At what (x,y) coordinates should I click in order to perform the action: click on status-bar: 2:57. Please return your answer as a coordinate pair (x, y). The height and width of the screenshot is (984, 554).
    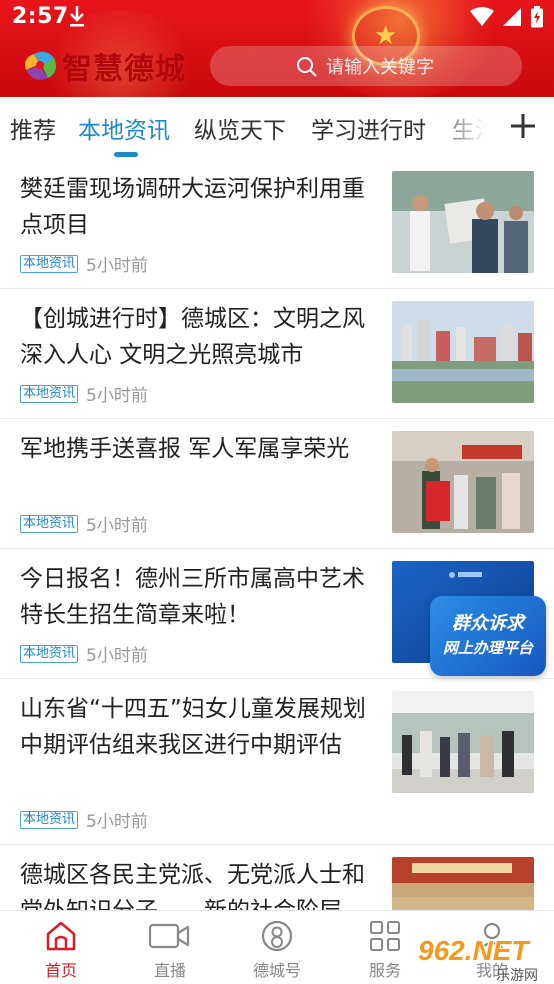
    Looking at the image, I should click on (277, 18).